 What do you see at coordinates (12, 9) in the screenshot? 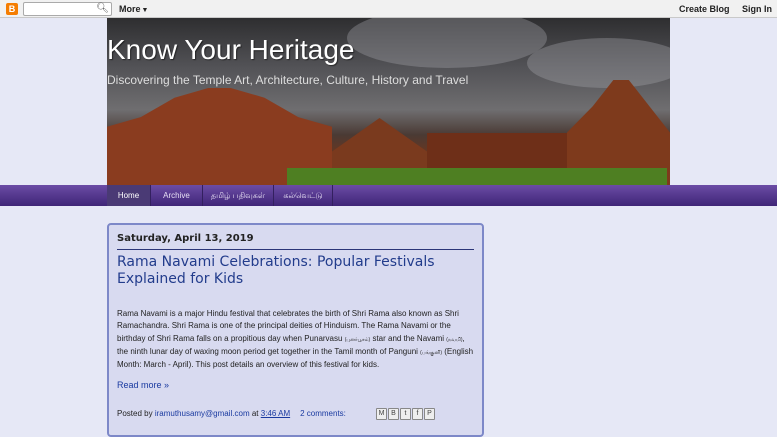
I see `blogger-logo-icon: B` at bounding box center [12, 9].